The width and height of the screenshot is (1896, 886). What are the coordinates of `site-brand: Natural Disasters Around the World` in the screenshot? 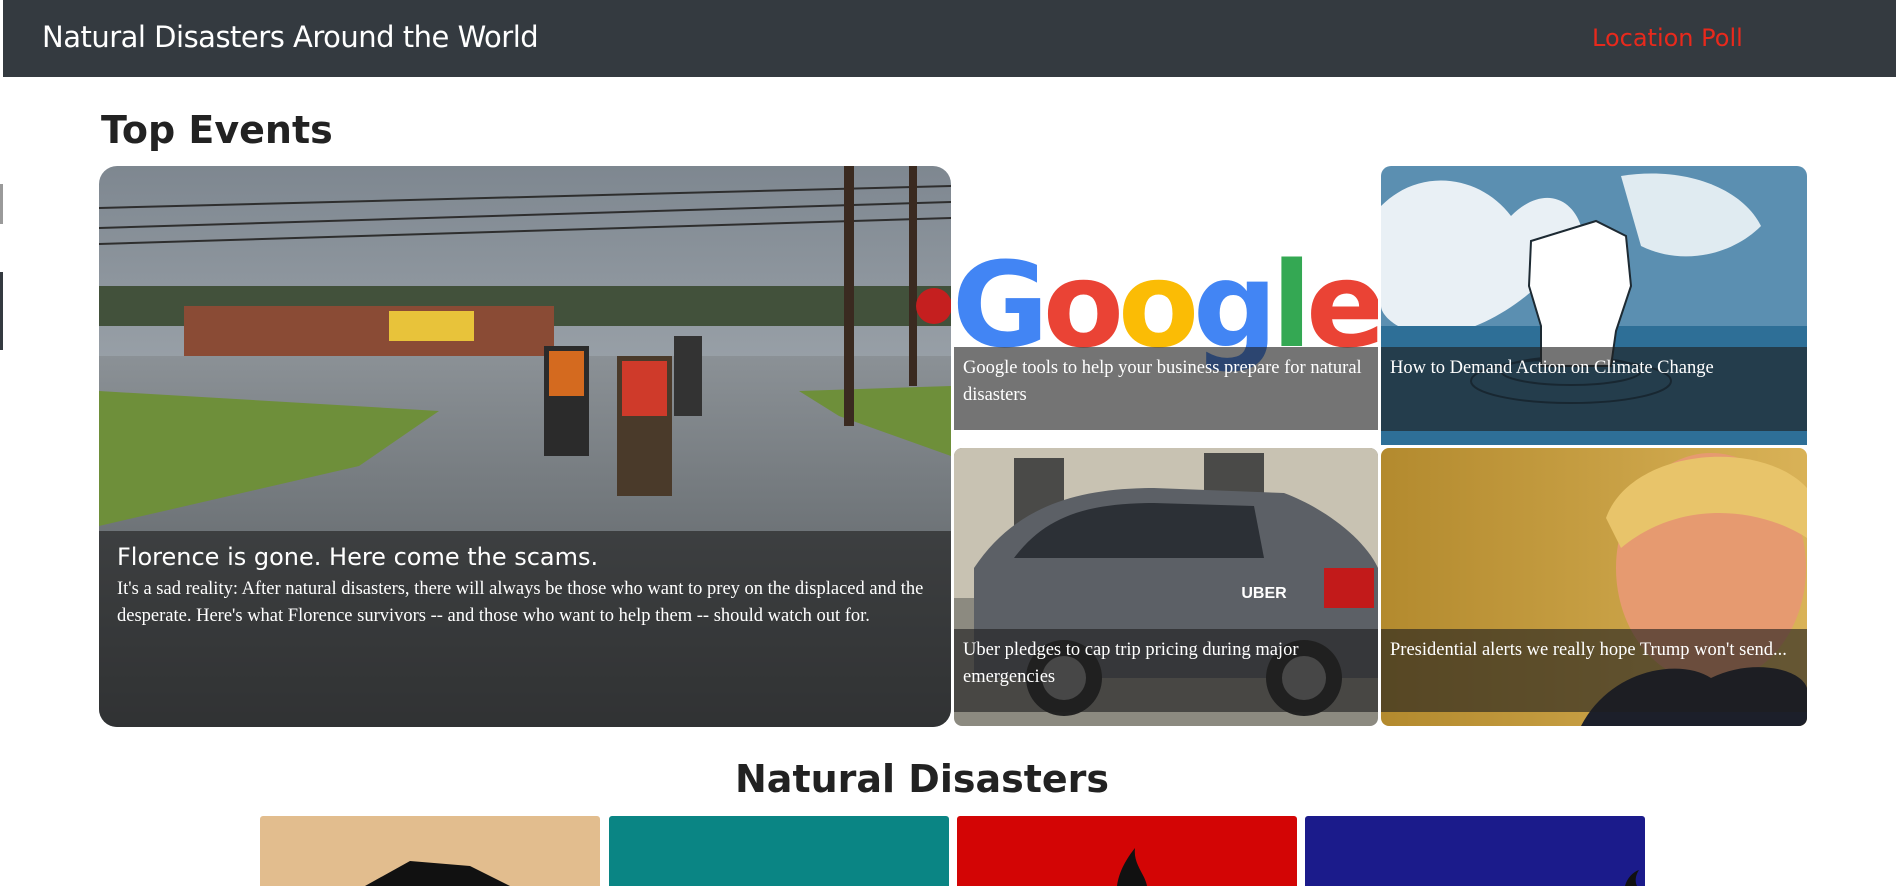 It's located at (290, 37).